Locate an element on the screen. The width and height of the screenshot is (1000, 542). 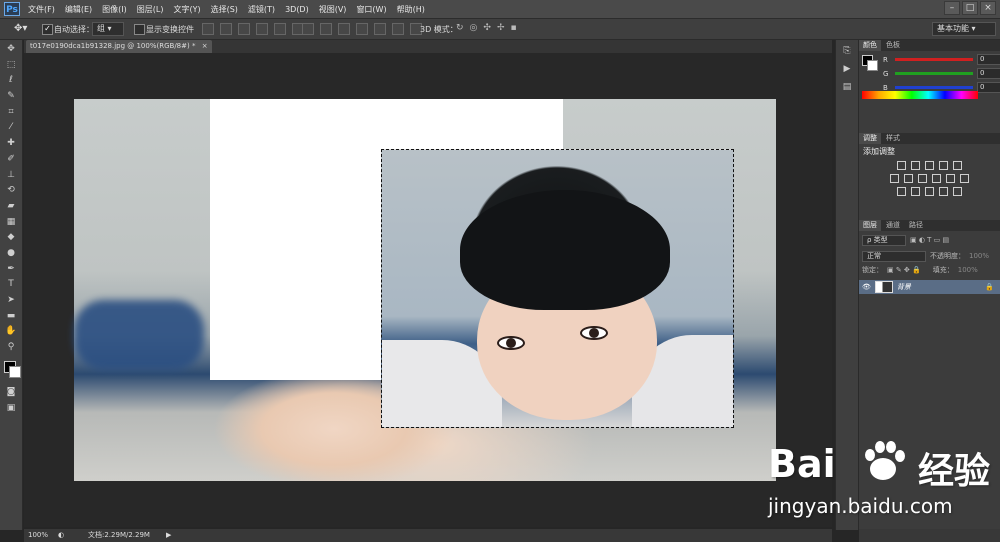
clone-stamp-tool-icon: ⊥ is located at coordinates (11, 175).